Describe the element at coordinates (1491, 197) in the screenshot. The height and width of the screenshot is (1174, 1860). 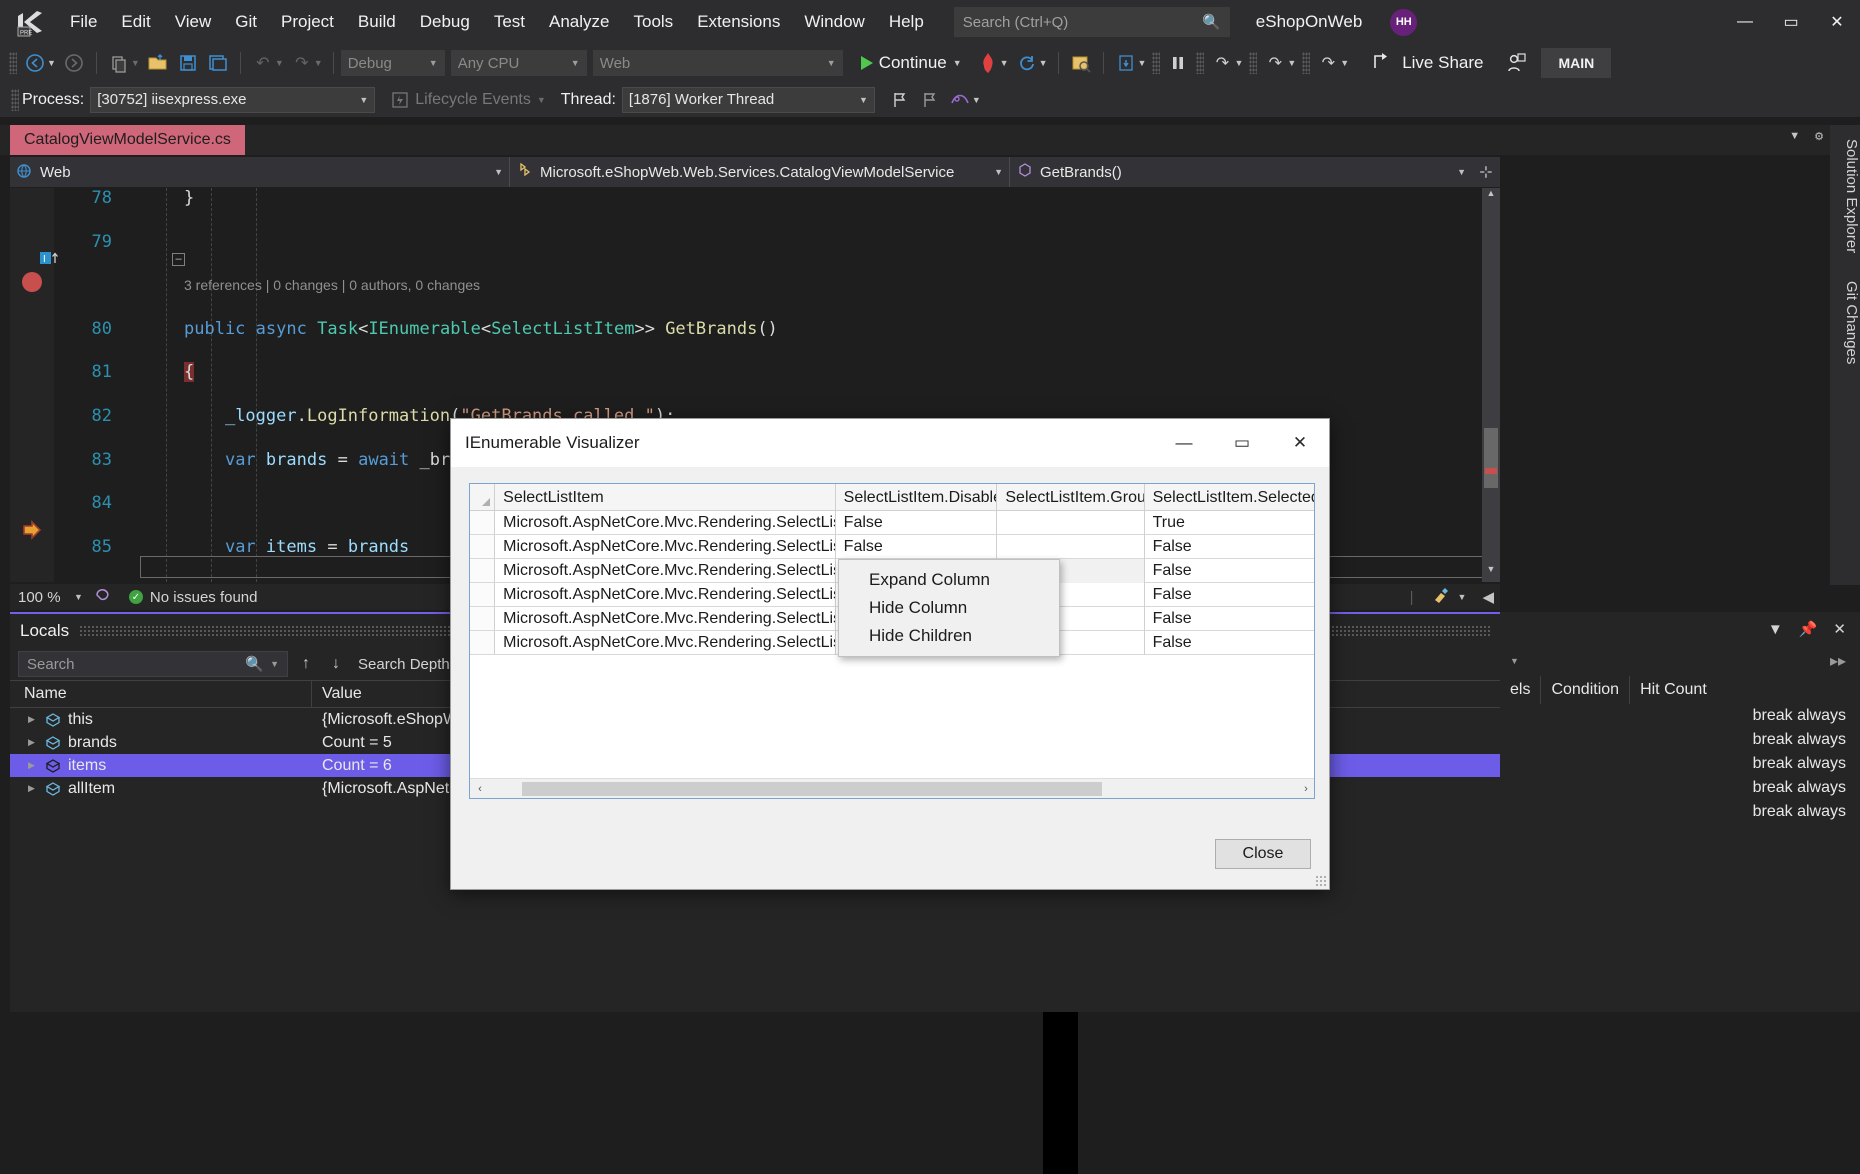
I see `scroll-up-icon: ▲` at that location.